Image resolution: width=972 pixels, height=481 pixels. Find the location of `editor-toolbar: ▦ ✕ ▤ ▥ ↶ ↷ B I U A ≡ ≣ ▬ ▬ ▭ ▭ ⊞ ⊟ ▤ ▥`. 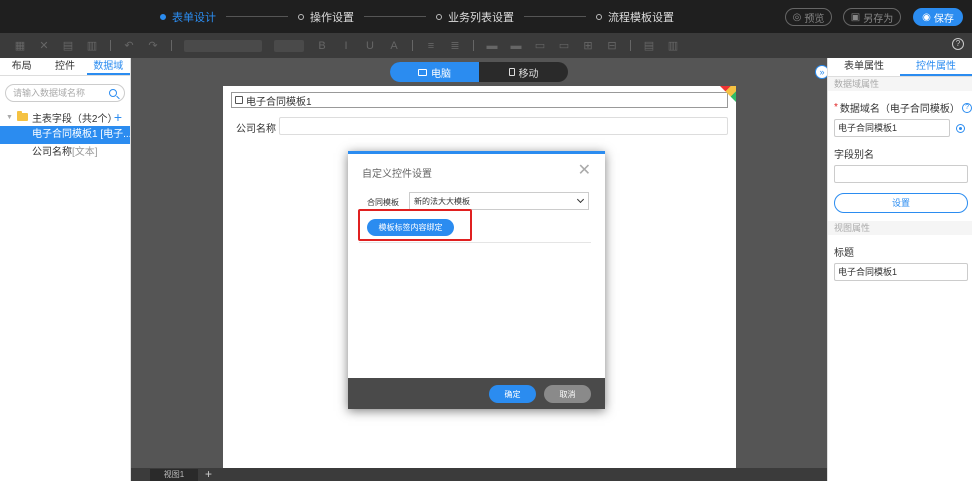

editor-toolbar: ▦ ✕ ▤ ▥ ↶ ↷ B I U A ≡ ≣ ▬ ▬ ▭ ▭ ⊞ ⊟ ▤ ▥ is located at coordinates (486, 45).